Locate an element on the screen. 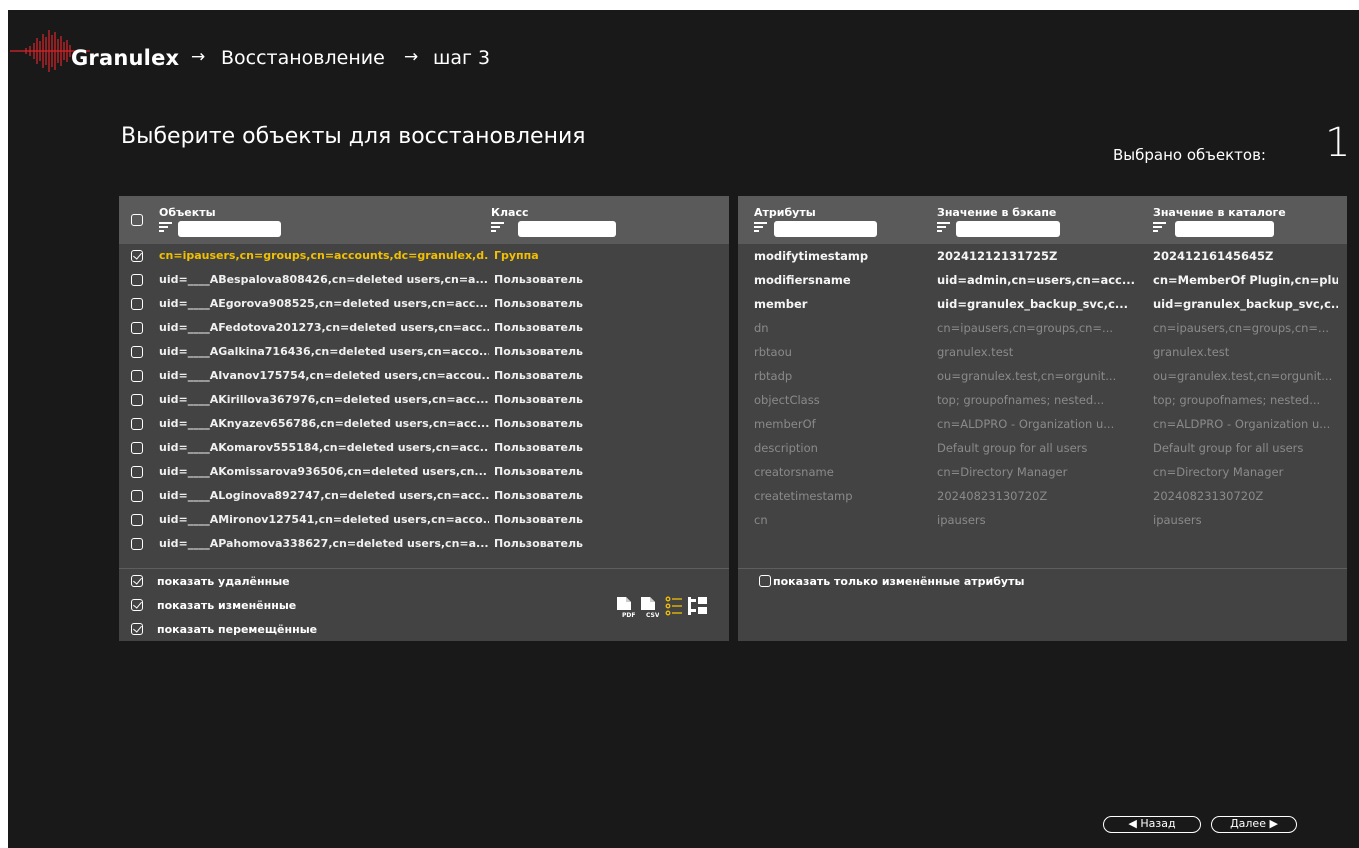  attribute-name: rbtaou is located at coordinates (773, 352).